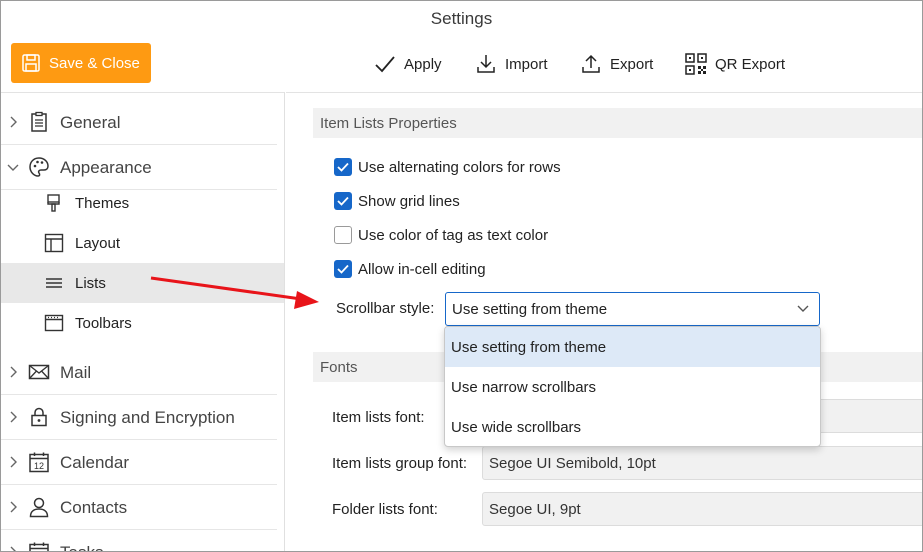 Image resolution: width=923 pixels, height=552 pixels. I want to click on qr-export-button: QR Export, so click(735, 64).